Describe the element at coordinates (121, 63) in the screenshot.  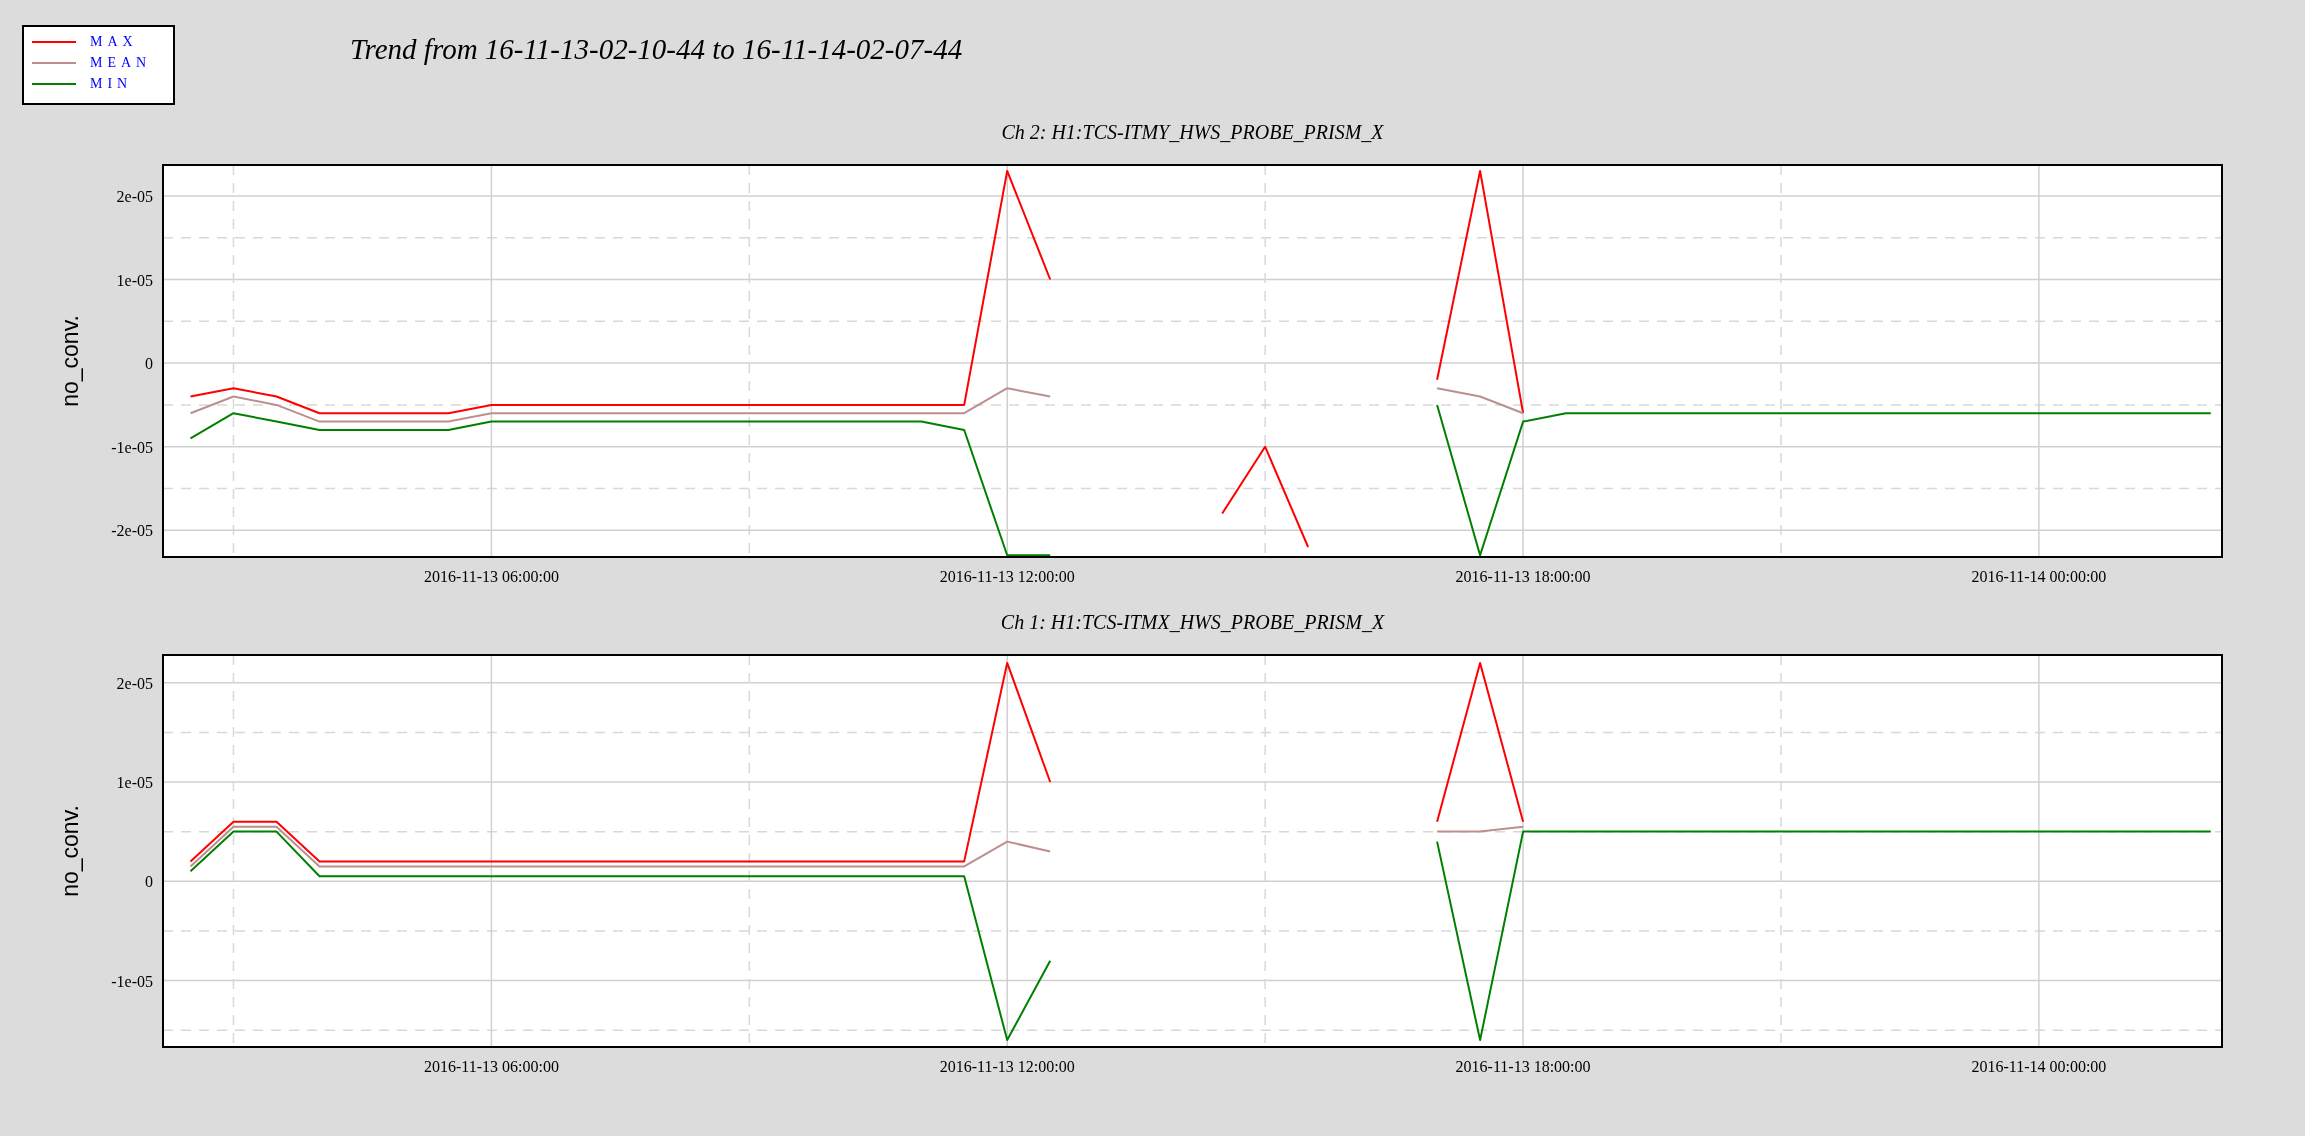
I see `legend-label: MEAN` at that location.